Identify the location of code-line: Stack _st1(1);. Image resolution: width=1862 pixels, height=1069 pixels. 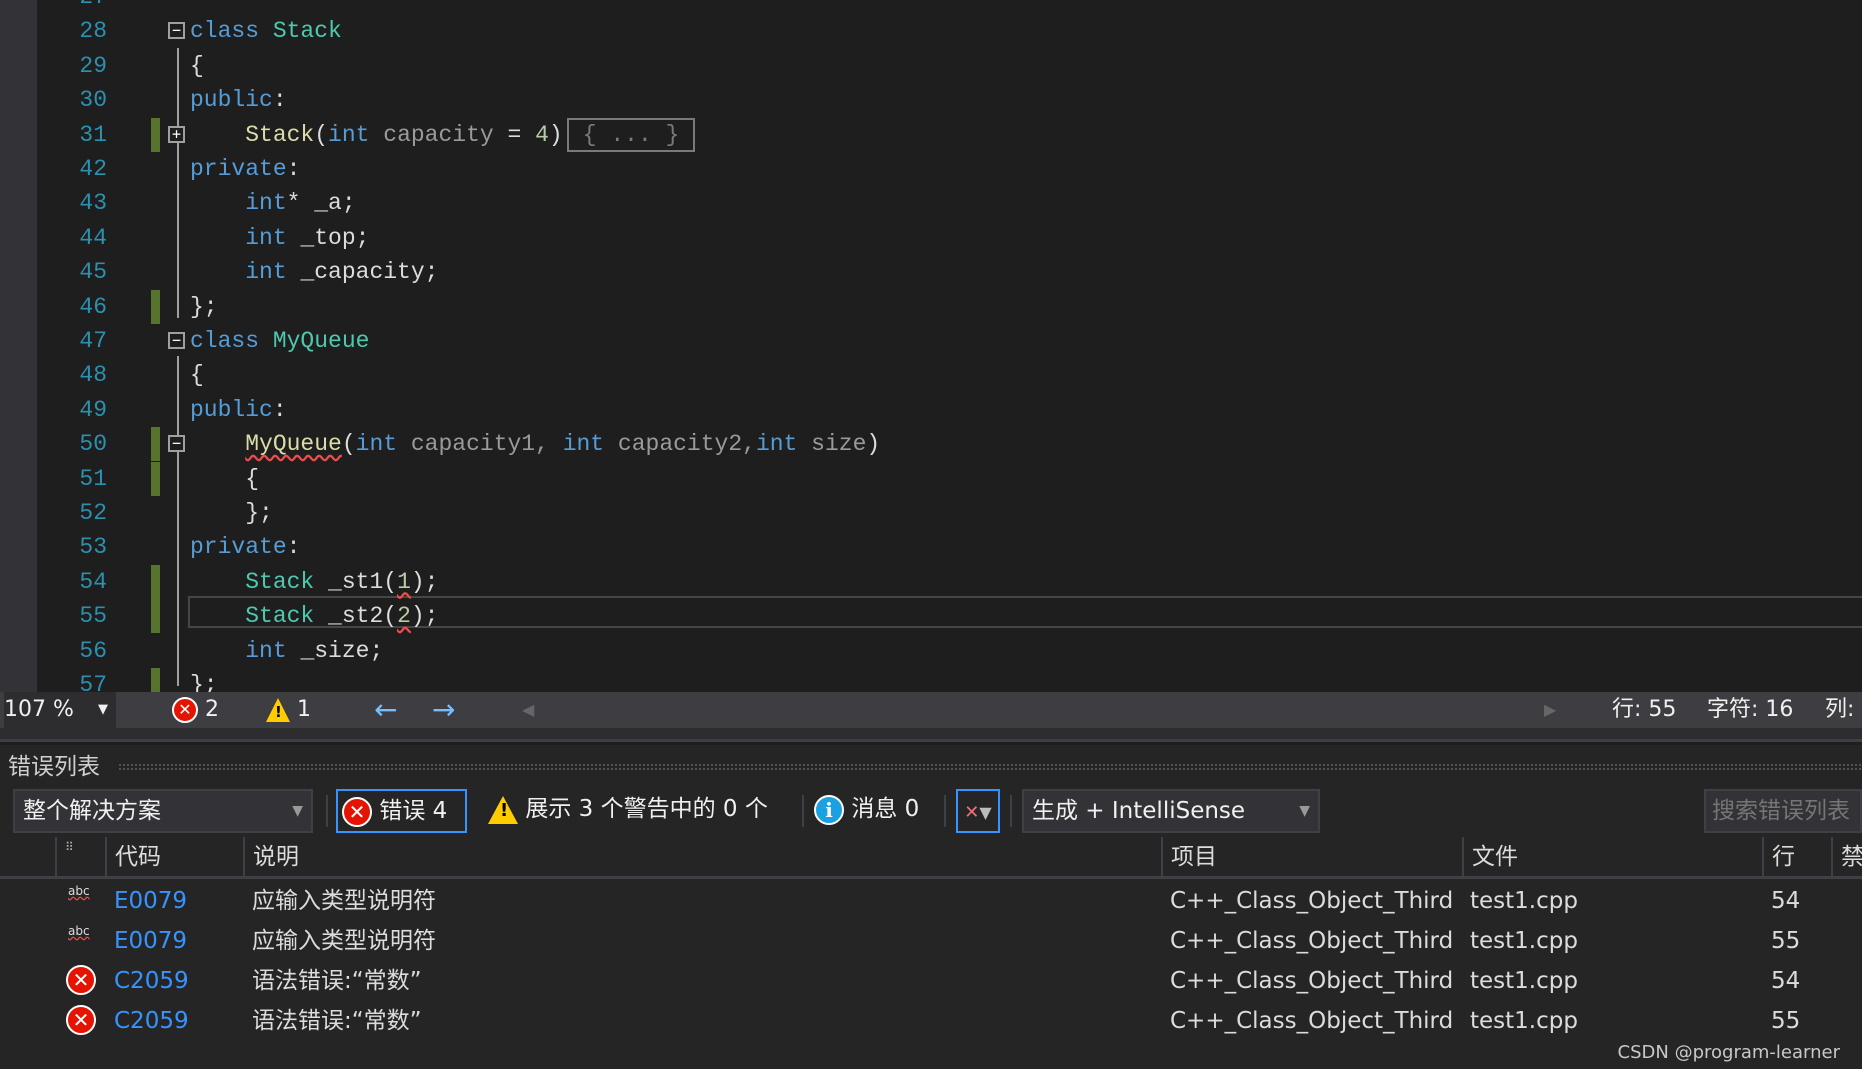
(314, 582).